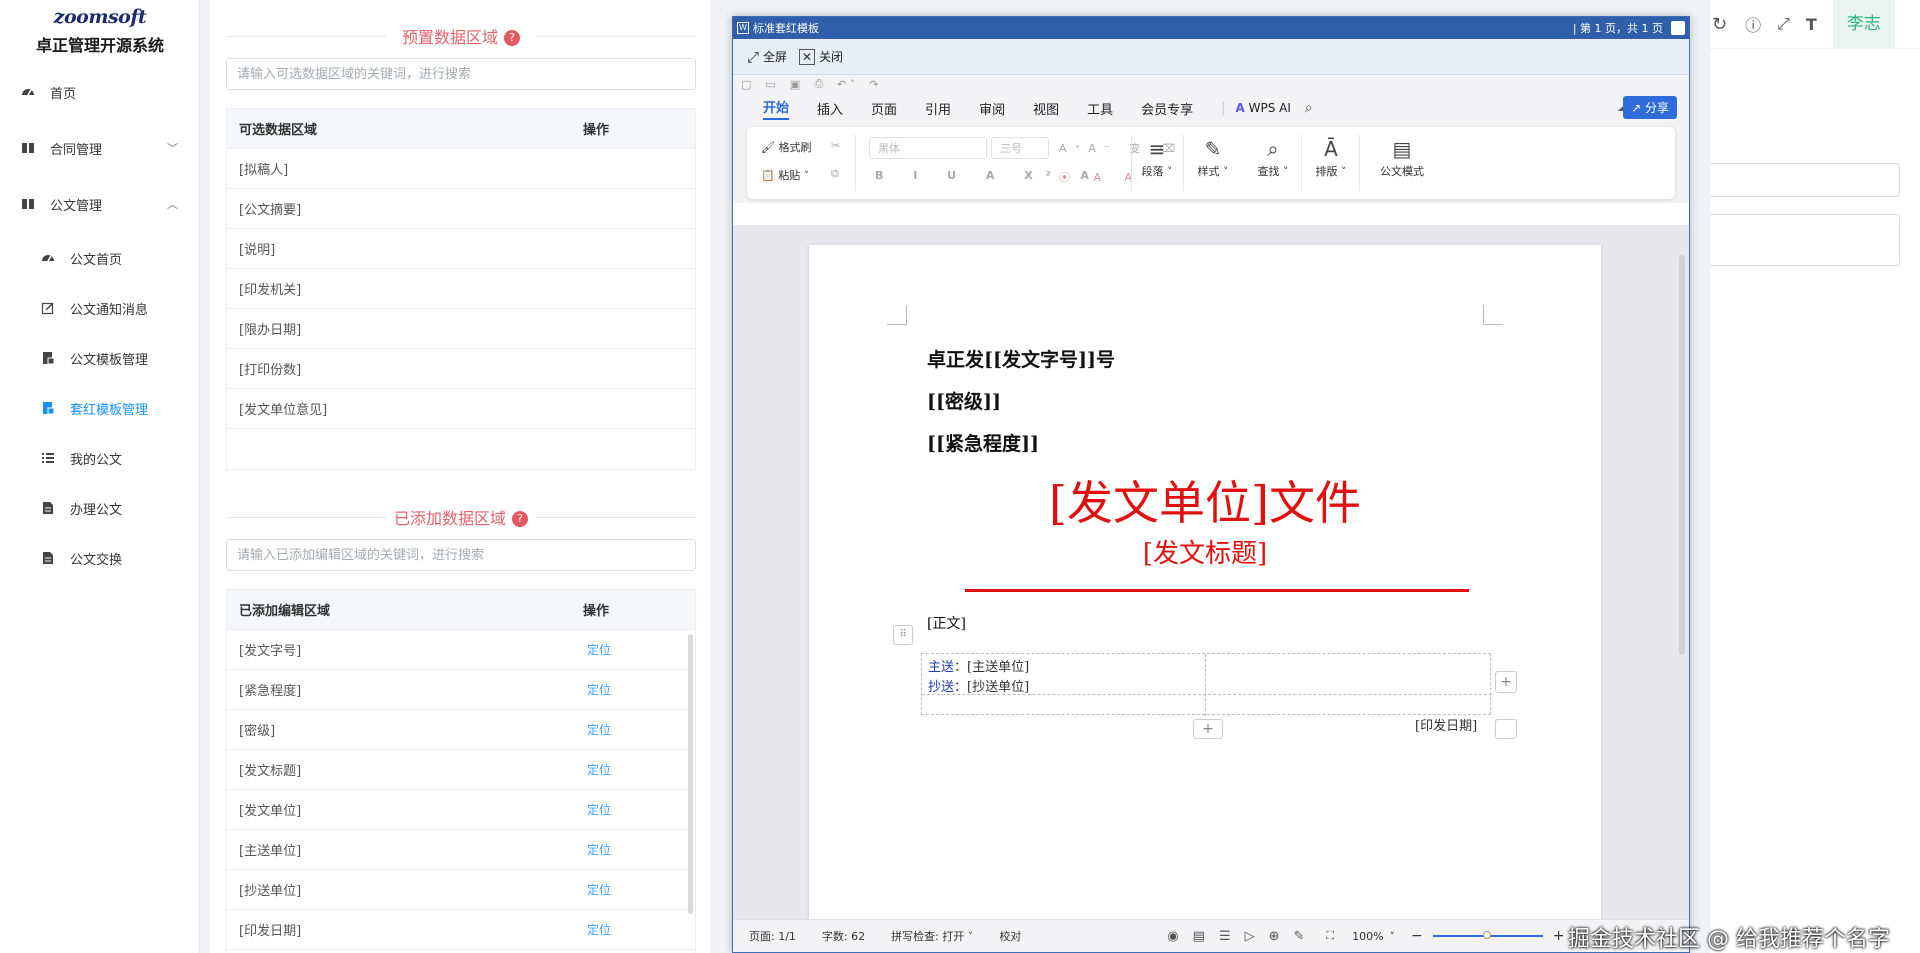  What do you see at coordinates (1678, 28) in the screenshot?
I see `restore-icon` at bounding box center [1678, 28].